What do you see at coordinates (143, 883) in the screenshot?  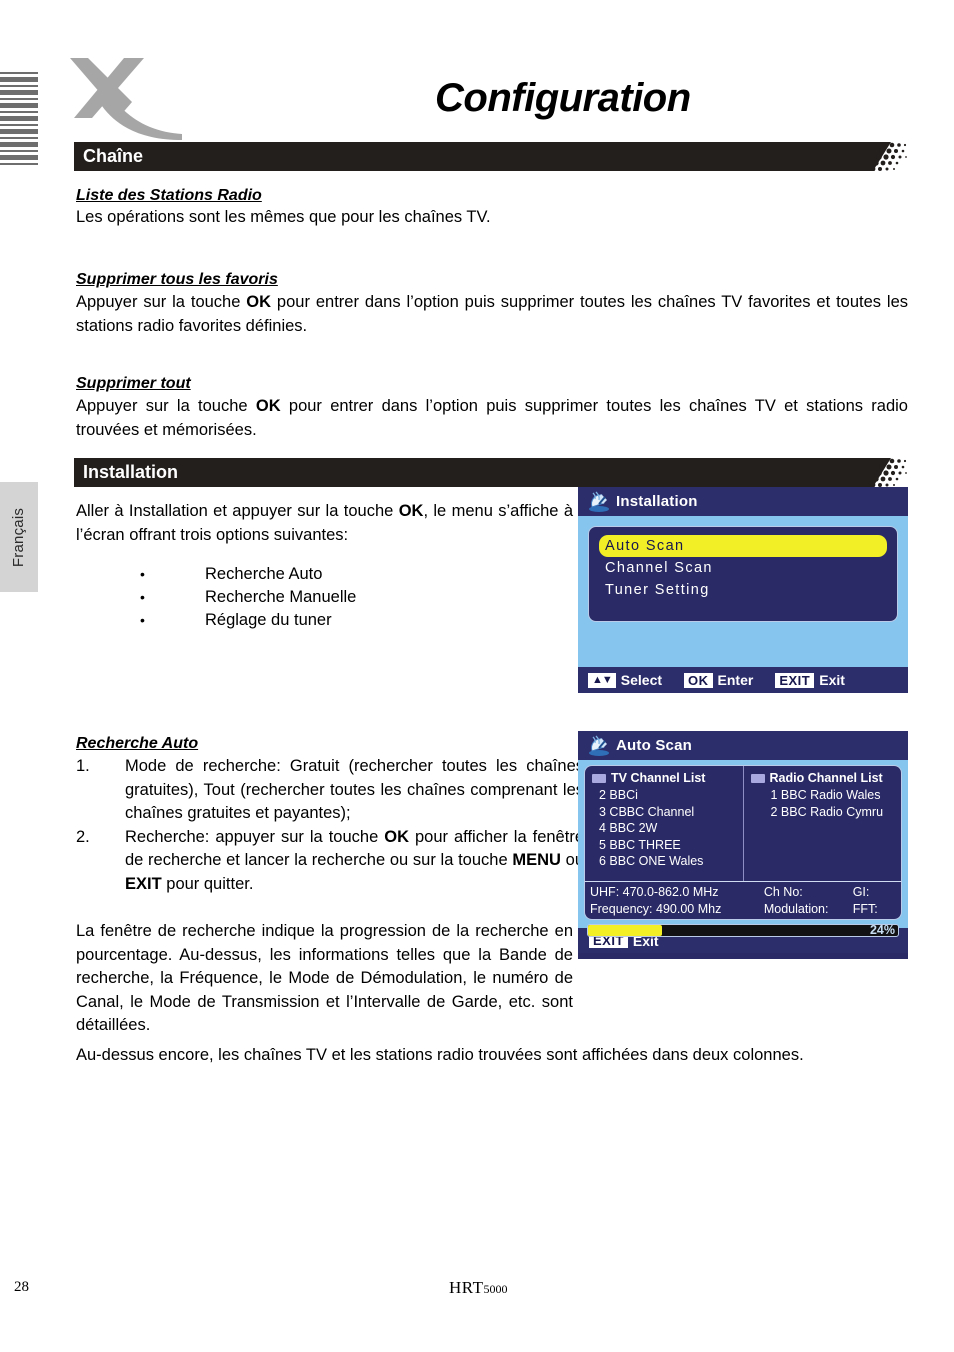 I see `key-exit: EXIT` at bounding box center [143, 883].